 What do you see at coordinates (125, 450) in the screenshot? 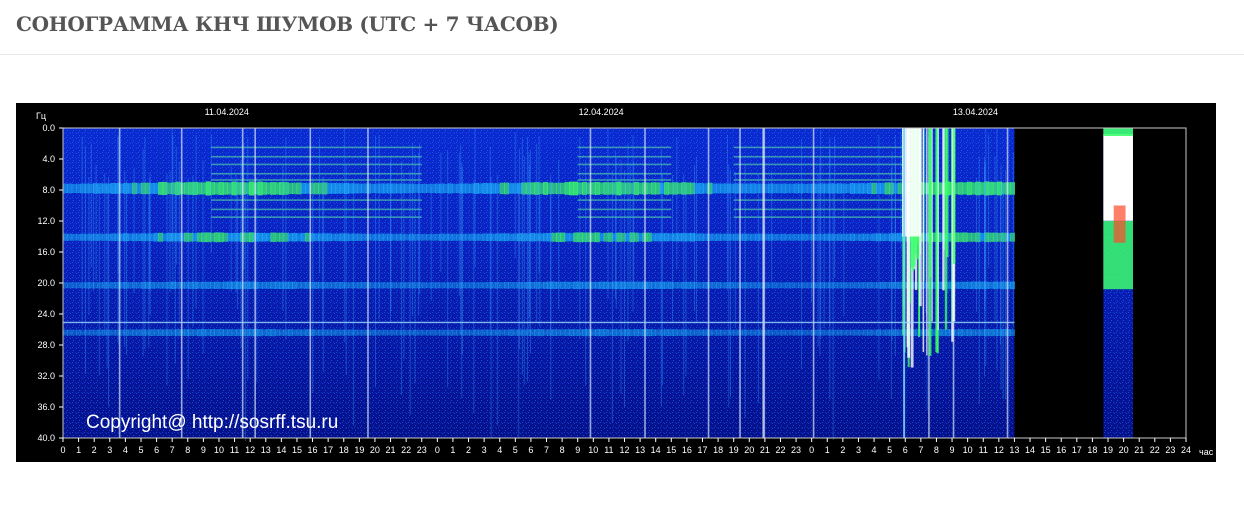
I see `x-tick-label: 4` at bounding box center [125, 450].